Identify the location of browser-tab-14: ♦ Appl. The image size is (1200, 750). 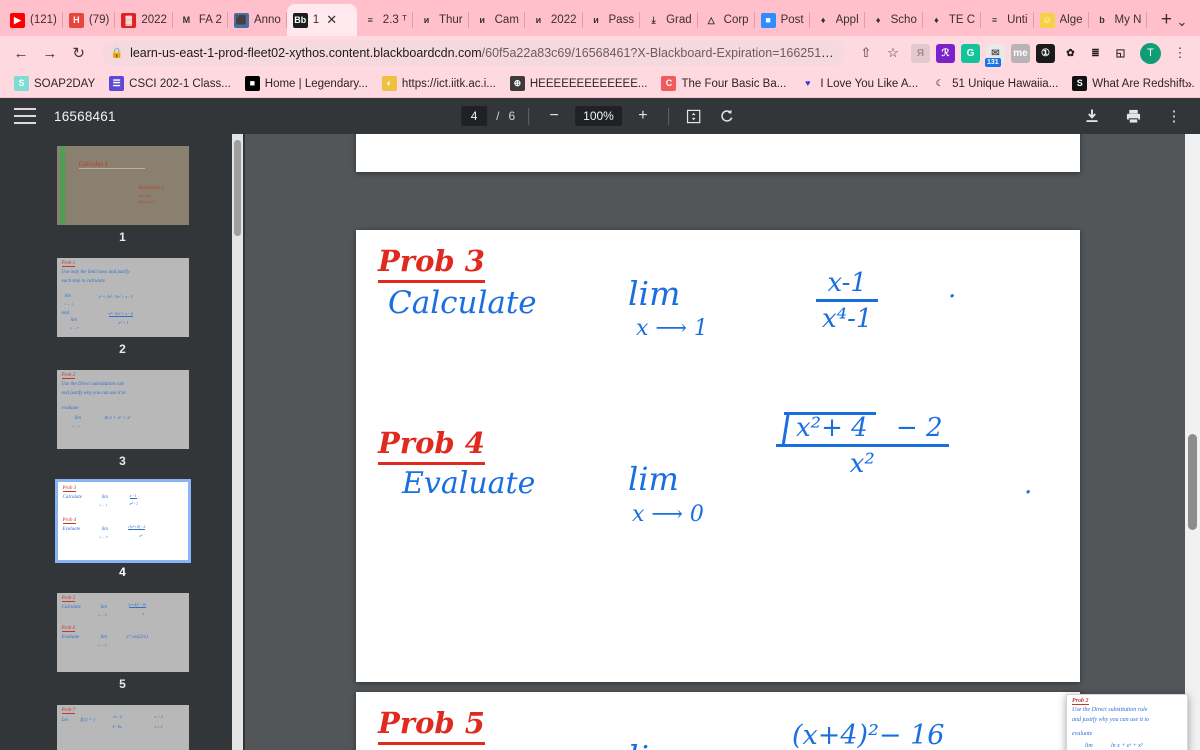
(837, 20).